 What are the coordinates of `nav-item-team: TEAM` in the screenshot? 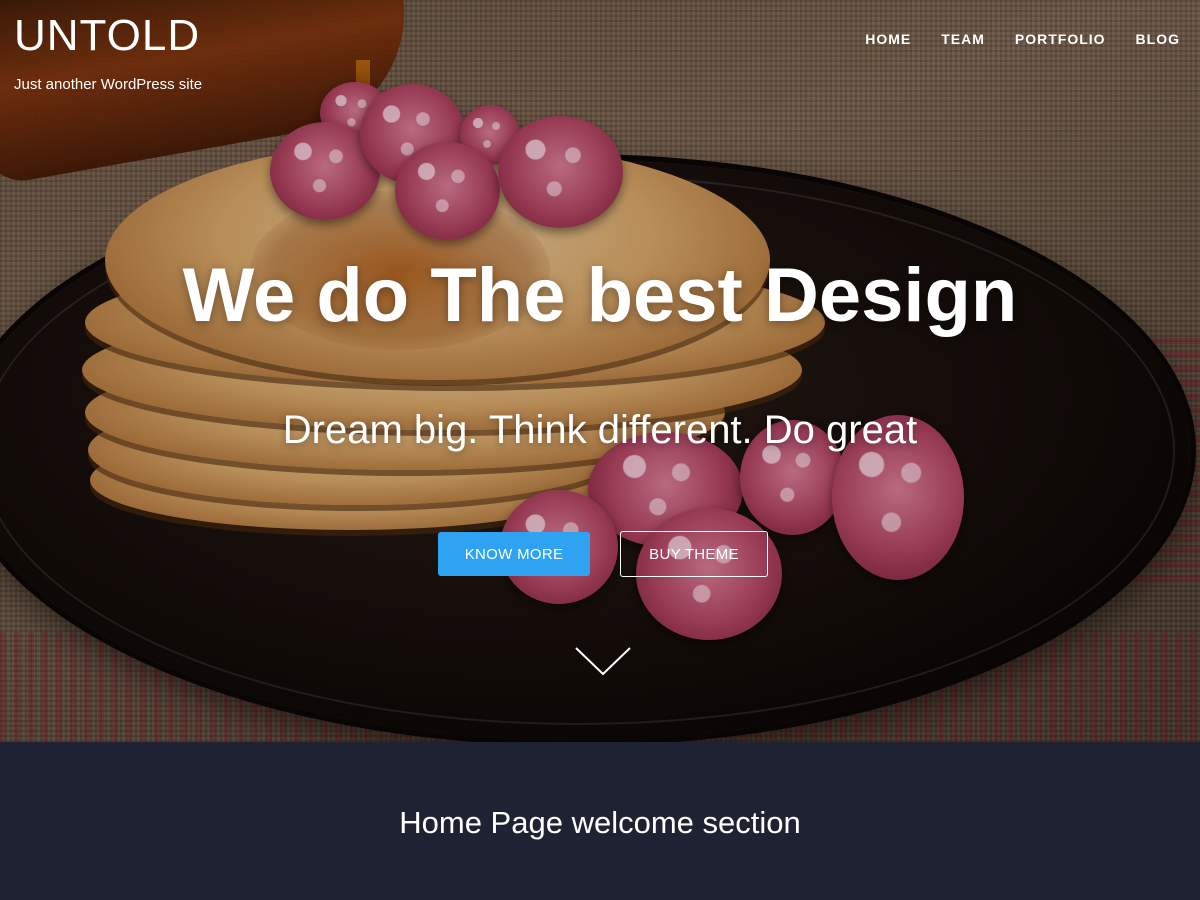 It's located at (963, 39).